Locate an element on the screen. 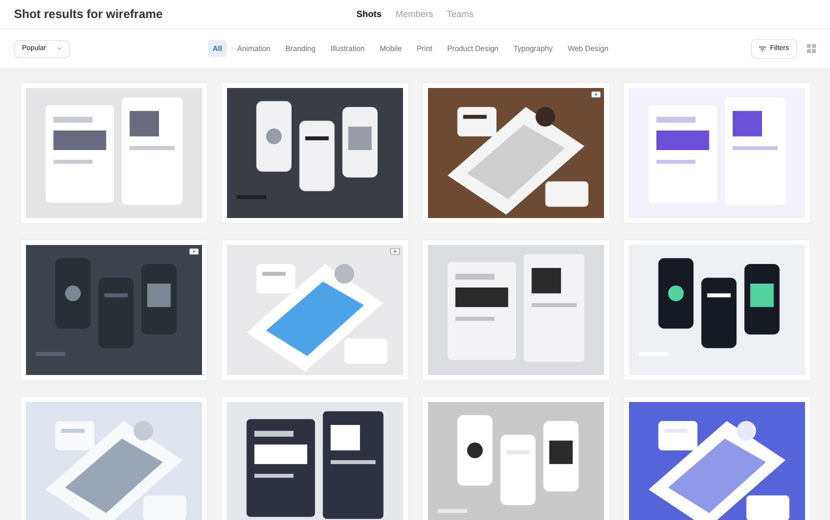 Image resolution: width=830 pixels, height=520 pixels. nav-tab: Members is located at coordinates (414, 14).